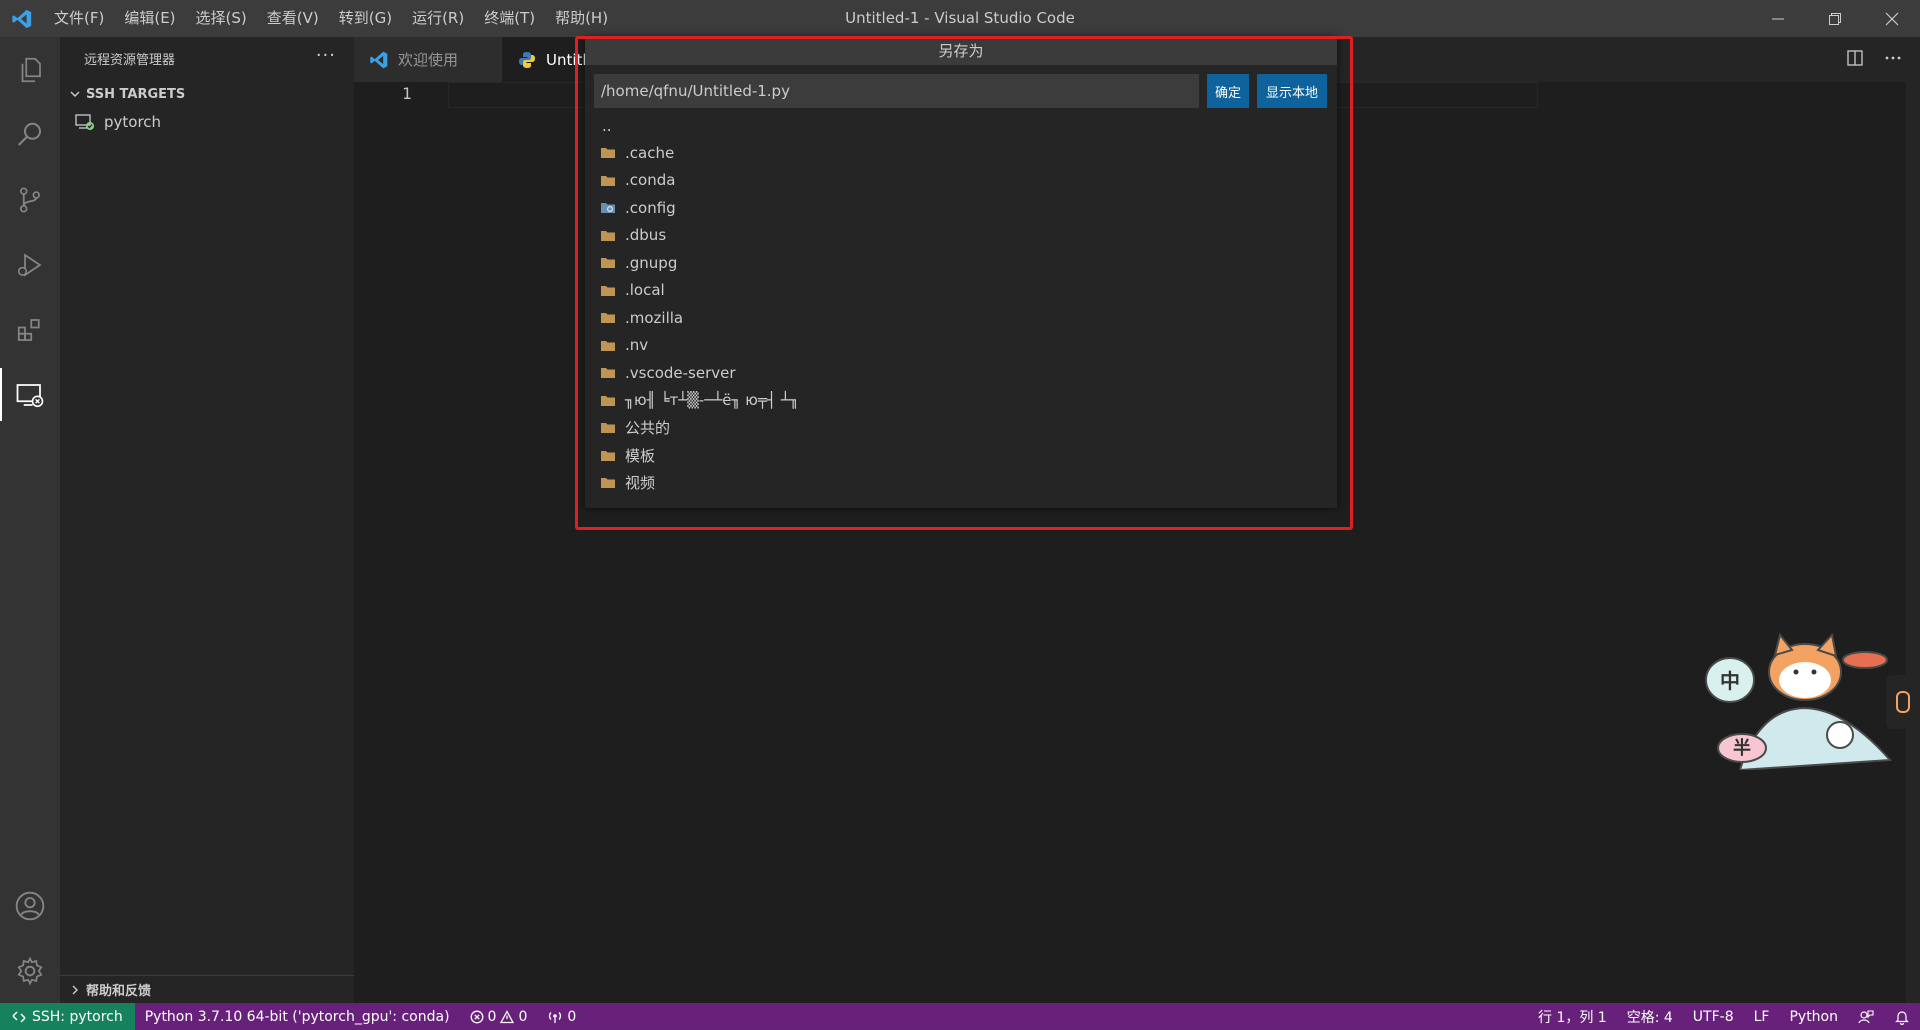 This screenshot has height=1030, width=1920. Describe the element at coordinates (30, 134) in the screenshot. I see `search-icon` at that location.